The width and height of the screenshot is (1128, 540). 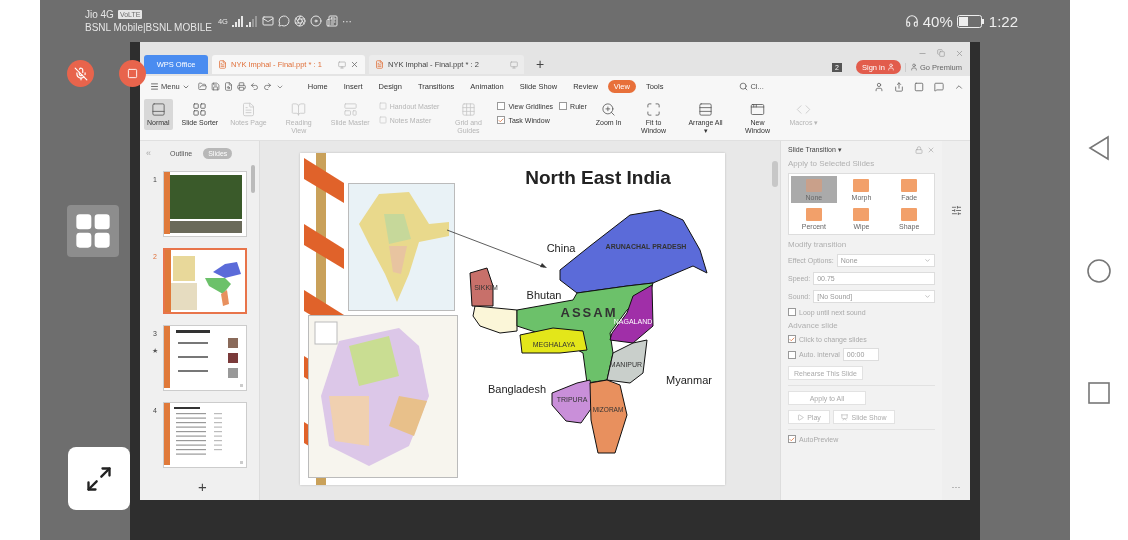 I want to click on folder-icon, so click(x=202, y=86).